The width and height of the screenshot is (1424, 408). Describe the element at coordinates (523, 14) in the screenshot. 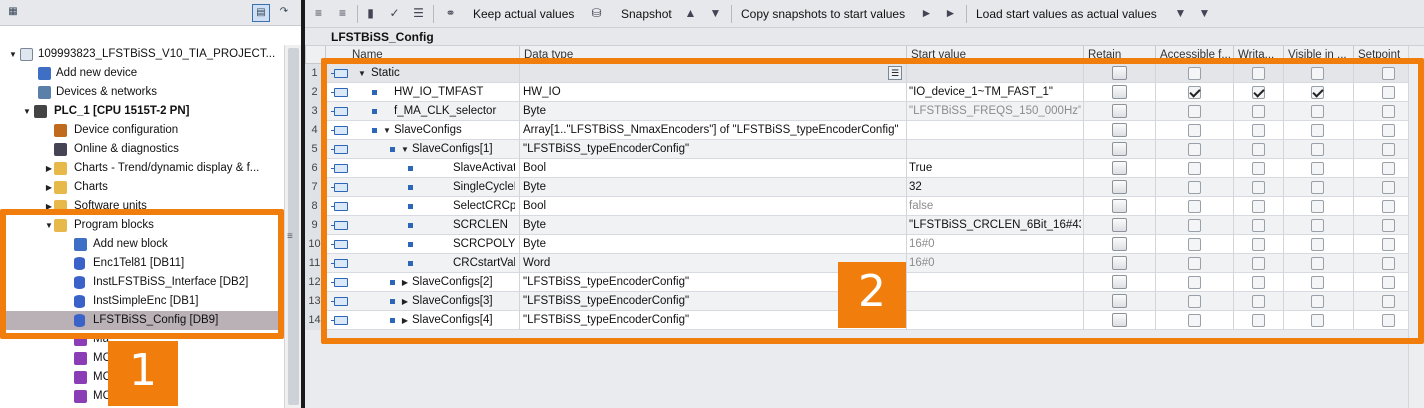

I see `keep-actual-values-button: Keep actual values` at that location.